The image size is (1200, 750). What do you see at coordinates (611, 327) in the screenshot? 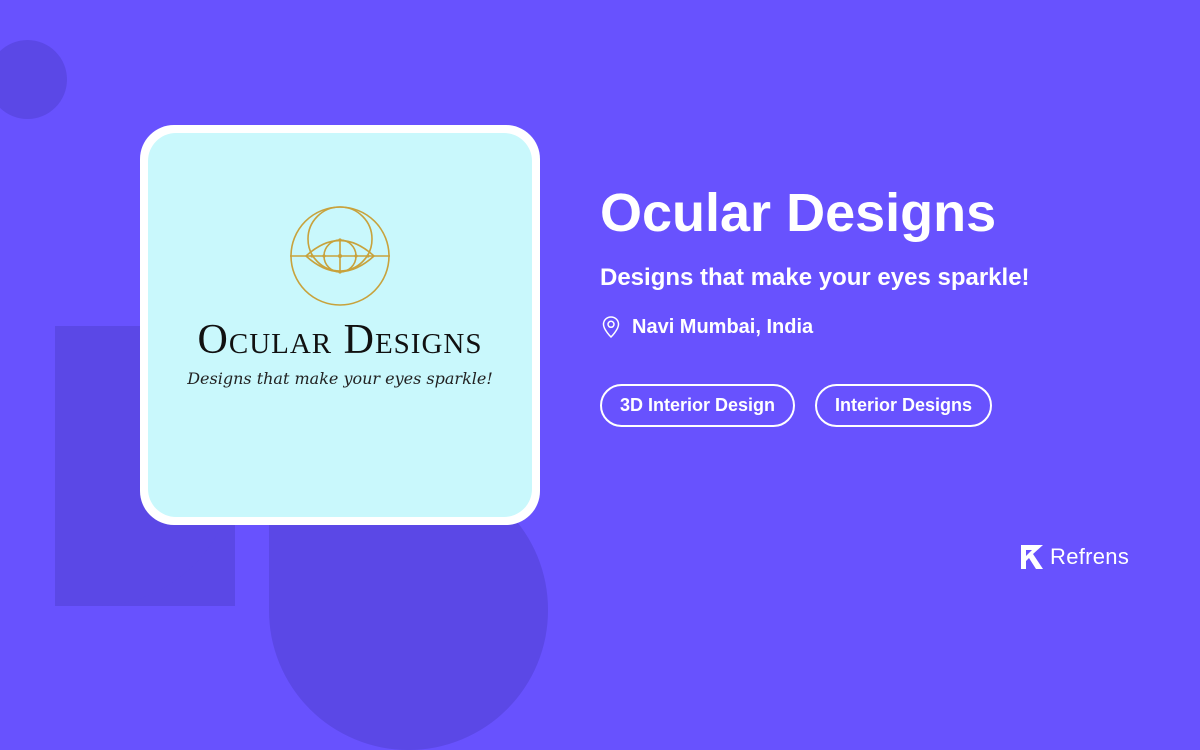
I see `location-pin-icon` at bounding box center [611, 327].